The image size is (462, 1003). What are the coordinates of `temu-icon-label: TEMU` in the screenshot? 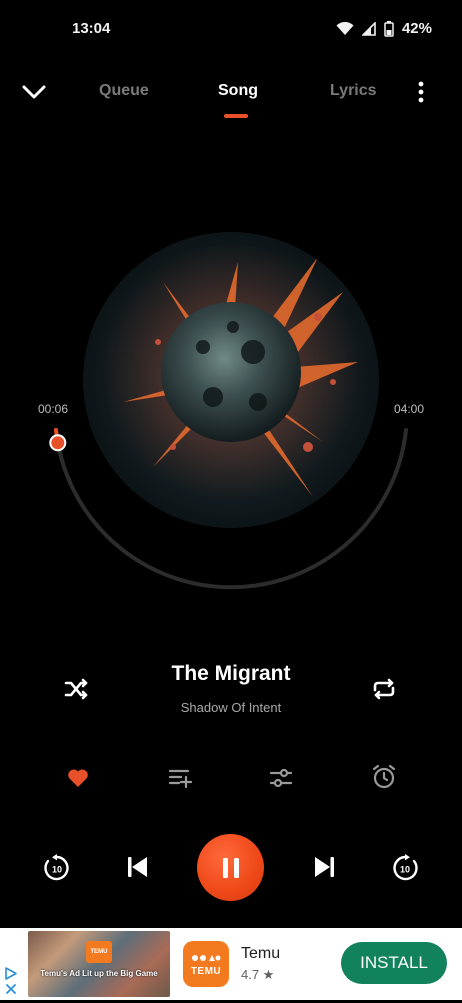 It's located at (206, 971).